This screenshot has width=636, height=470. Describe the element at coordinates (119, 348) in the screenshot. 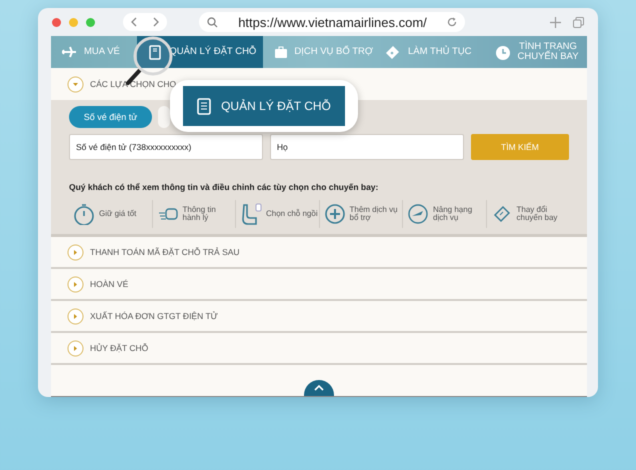

I see `section-title: HỦY ĐẶT CHỖ` at that location.